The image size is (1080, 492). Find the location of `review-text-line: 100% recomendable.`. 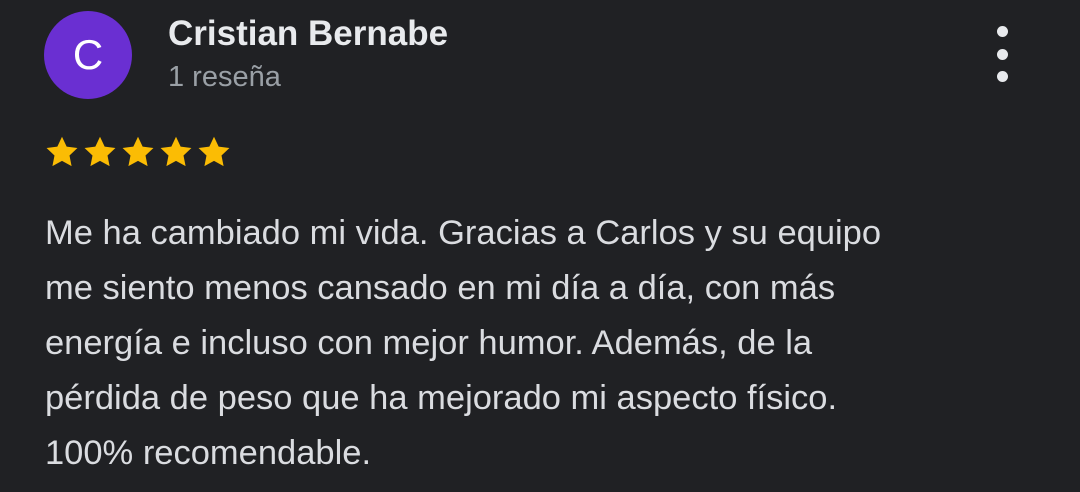

review-text-line: 100% recomendable. is located at coordinates (208, 453).